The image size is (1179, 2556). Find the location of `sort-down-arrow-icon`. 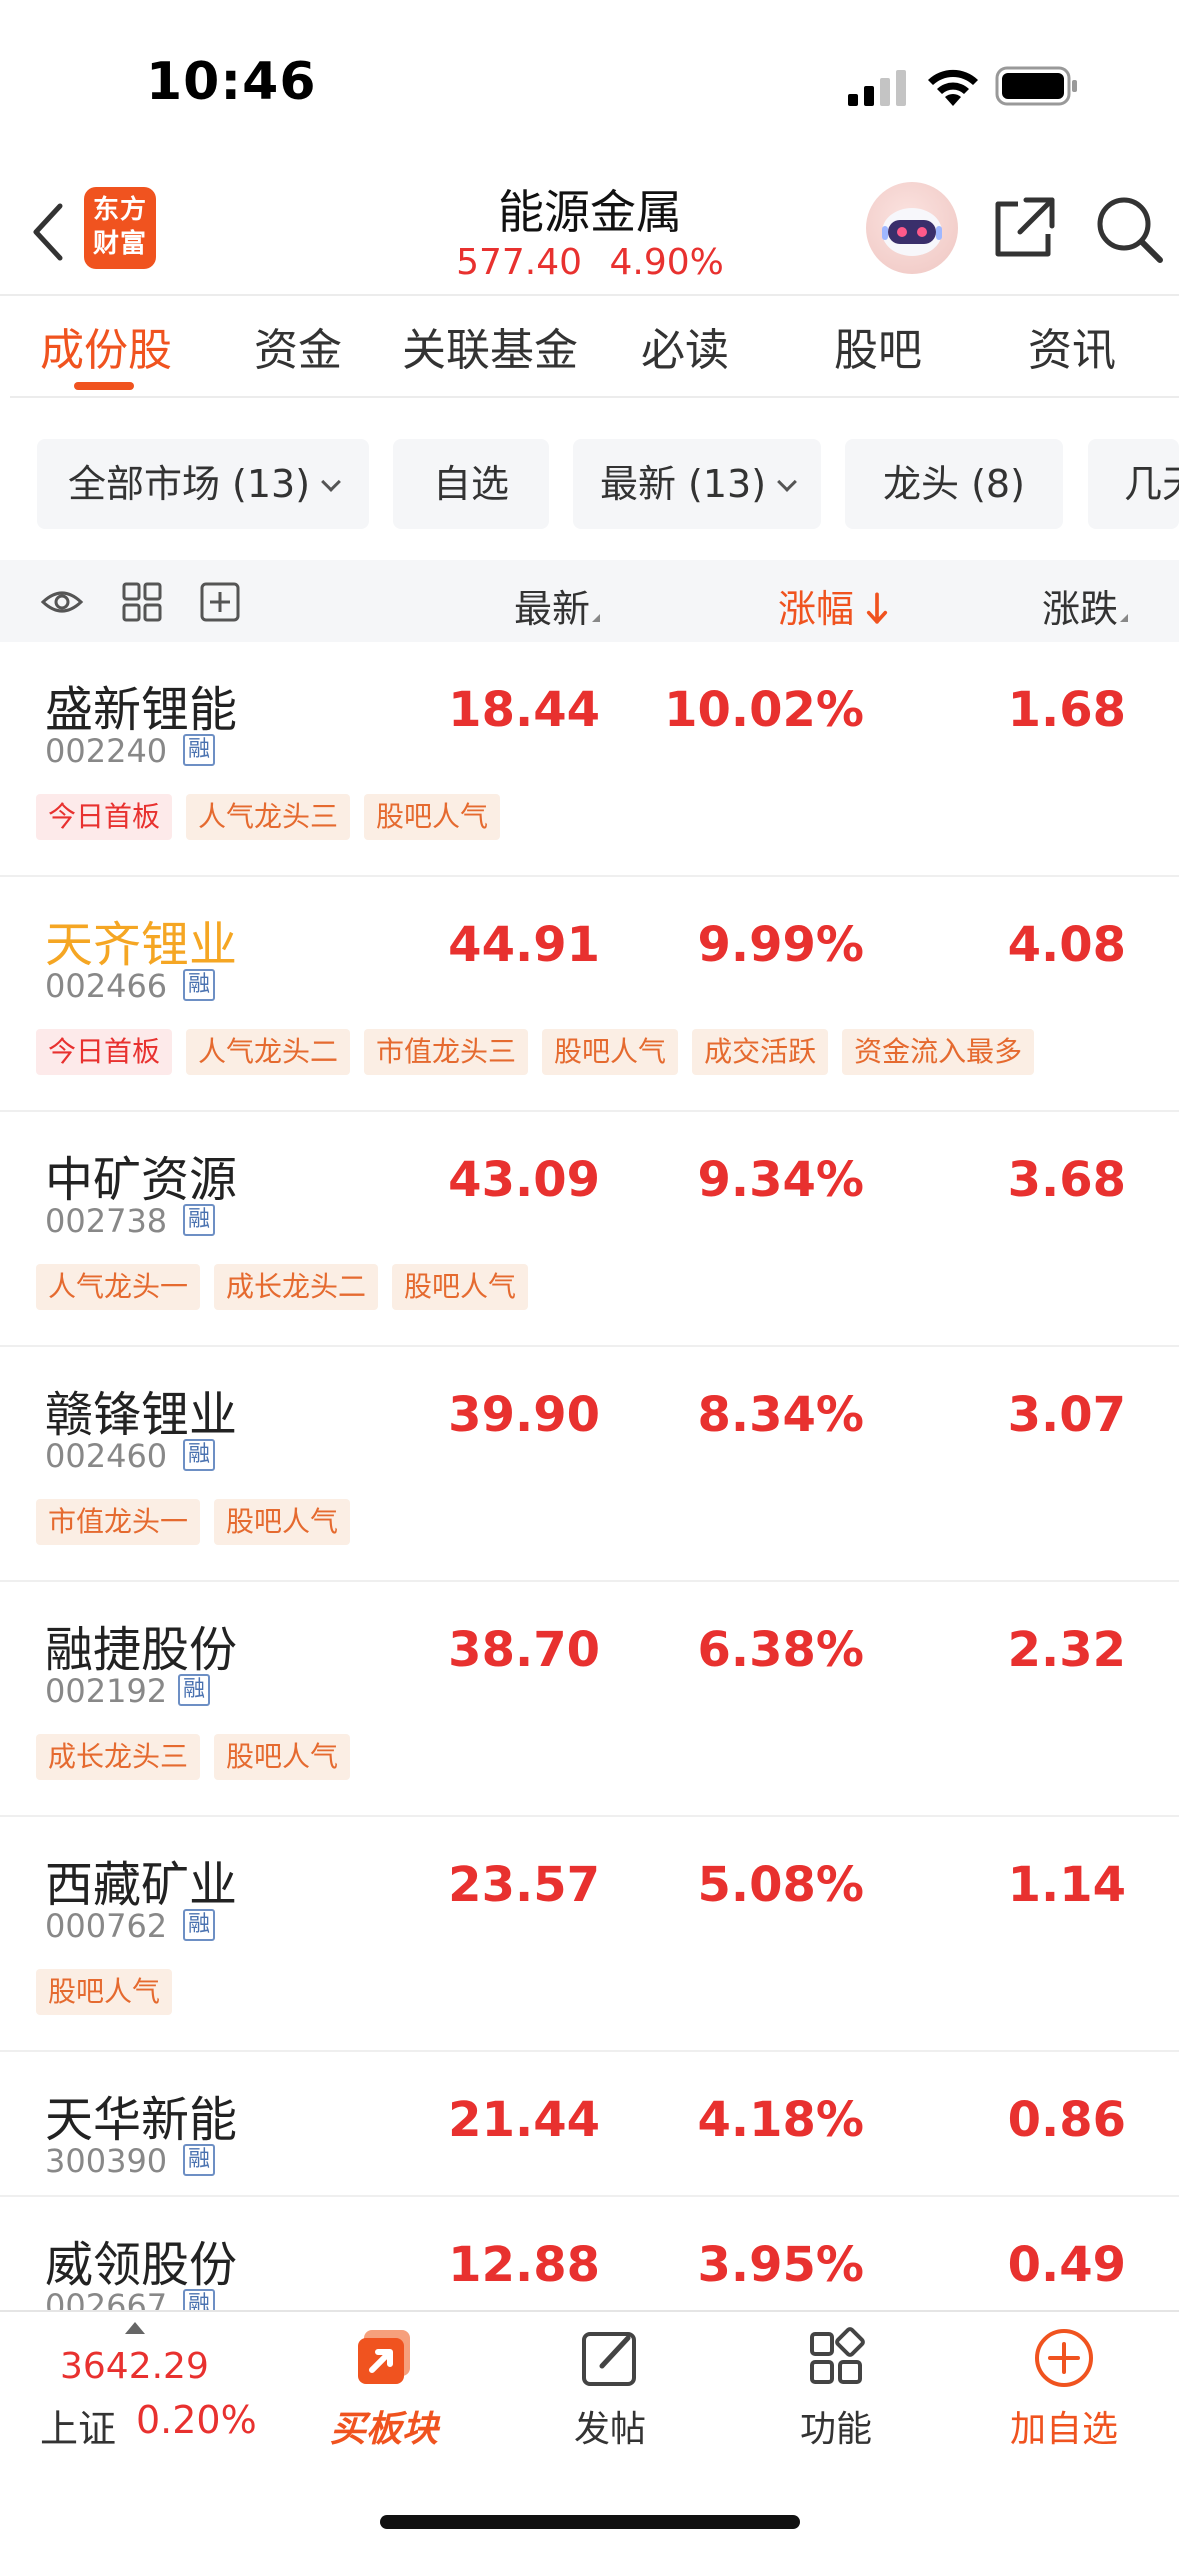

sort-down-arrow-icon is located at coordinates (877, 608).